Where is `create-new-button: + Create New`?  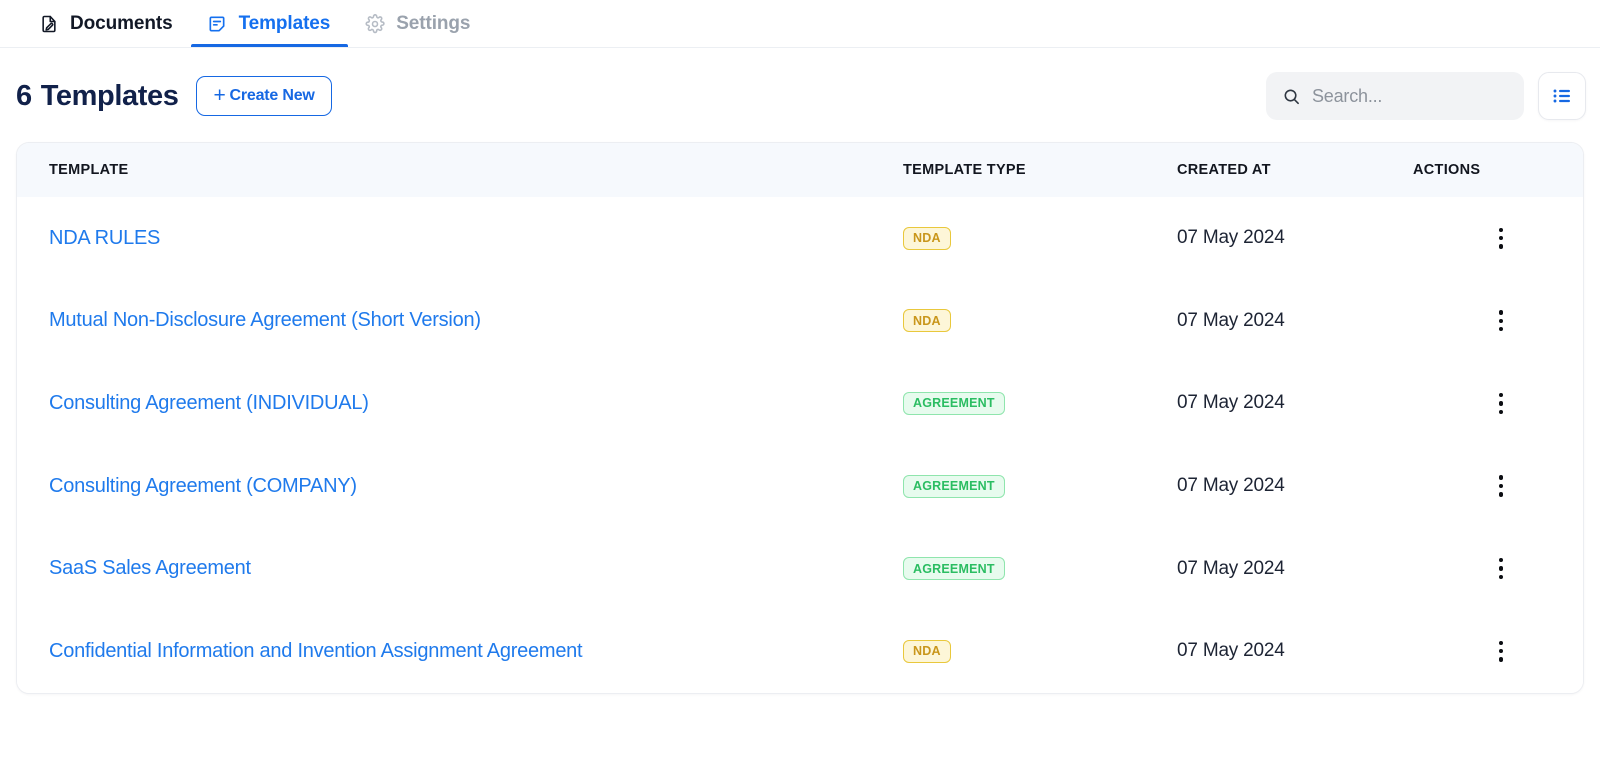
create-new-button: + Create New is located at coordinates (264, 96).